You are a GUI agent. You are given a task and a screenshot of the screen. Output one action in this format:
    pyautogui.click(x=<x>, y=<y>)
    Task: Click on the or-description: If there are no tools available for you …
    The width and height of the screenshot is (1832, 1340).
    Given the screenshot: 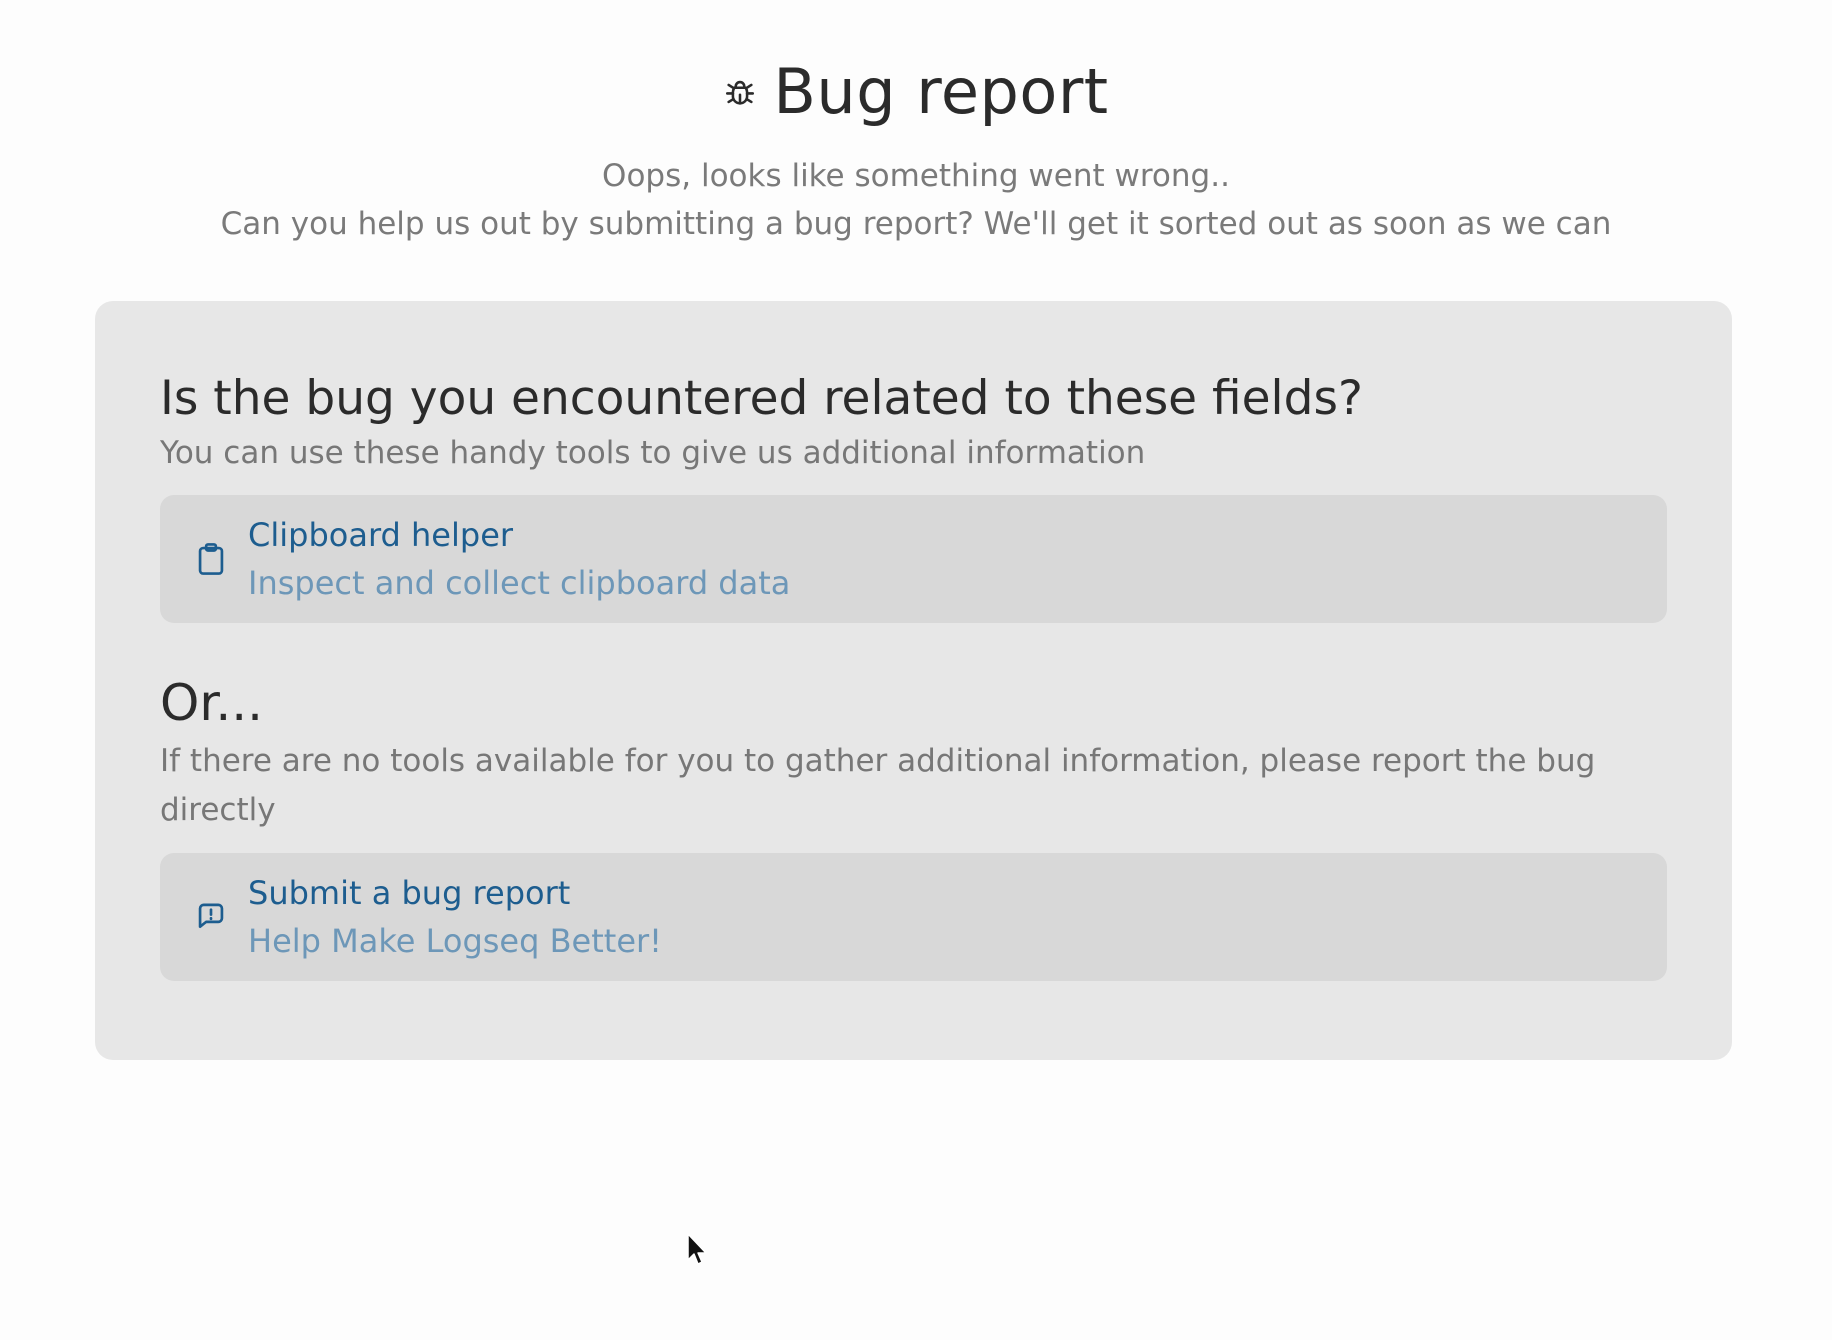 What is the action you would take?
    pyautogui.click(x=878, y=785)
    